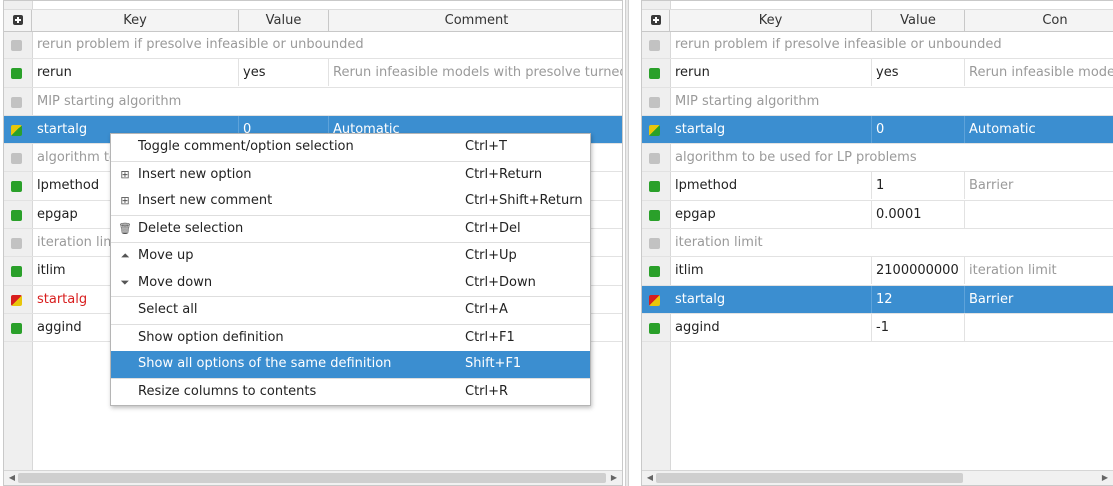  I want to click on option-key-cell: lpmethod, so click(771, 186).